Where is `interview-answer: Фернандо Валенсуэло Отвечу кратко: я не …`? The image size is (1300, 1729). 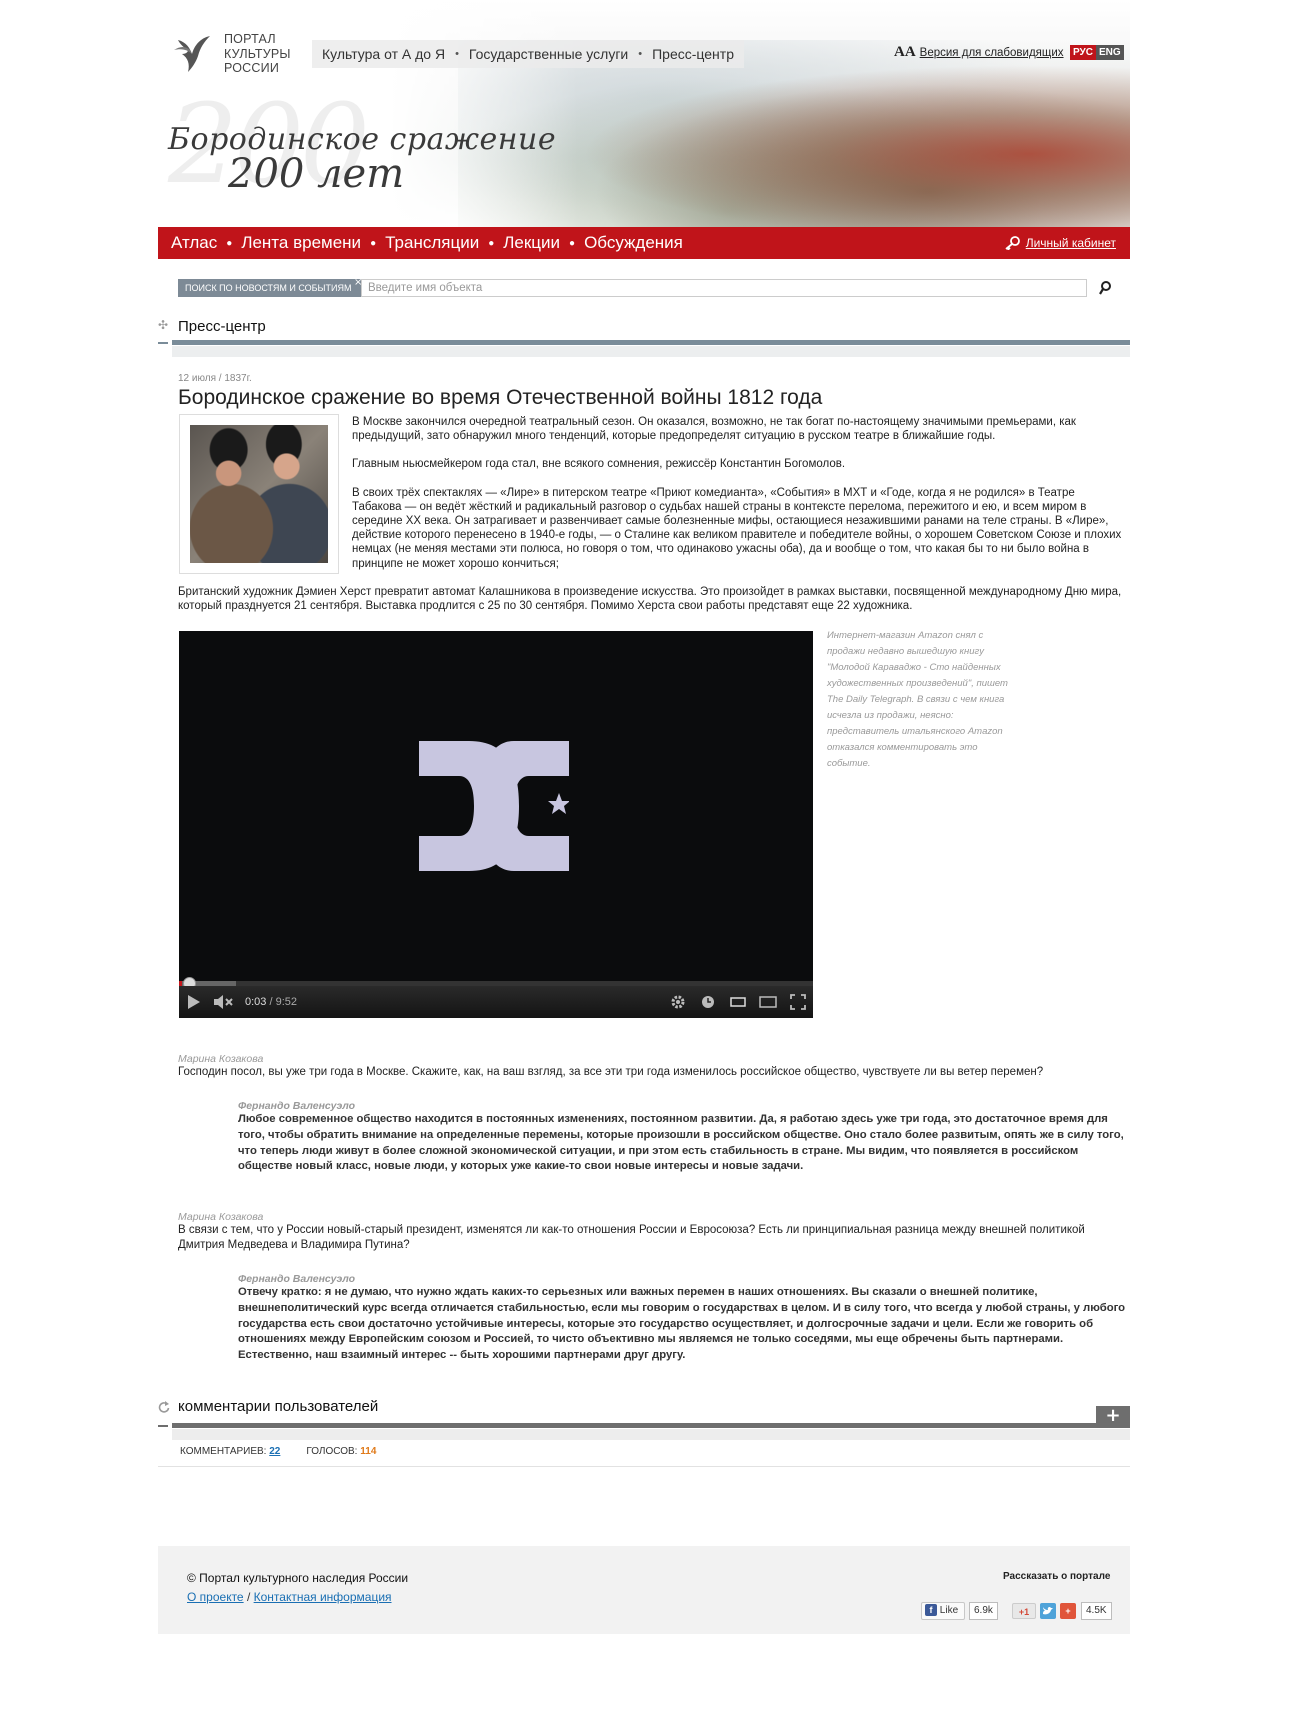 interview-answer: Фернандо Валенсуэло Отвечу кратко: я не … is located at coordinates (684, 1318).